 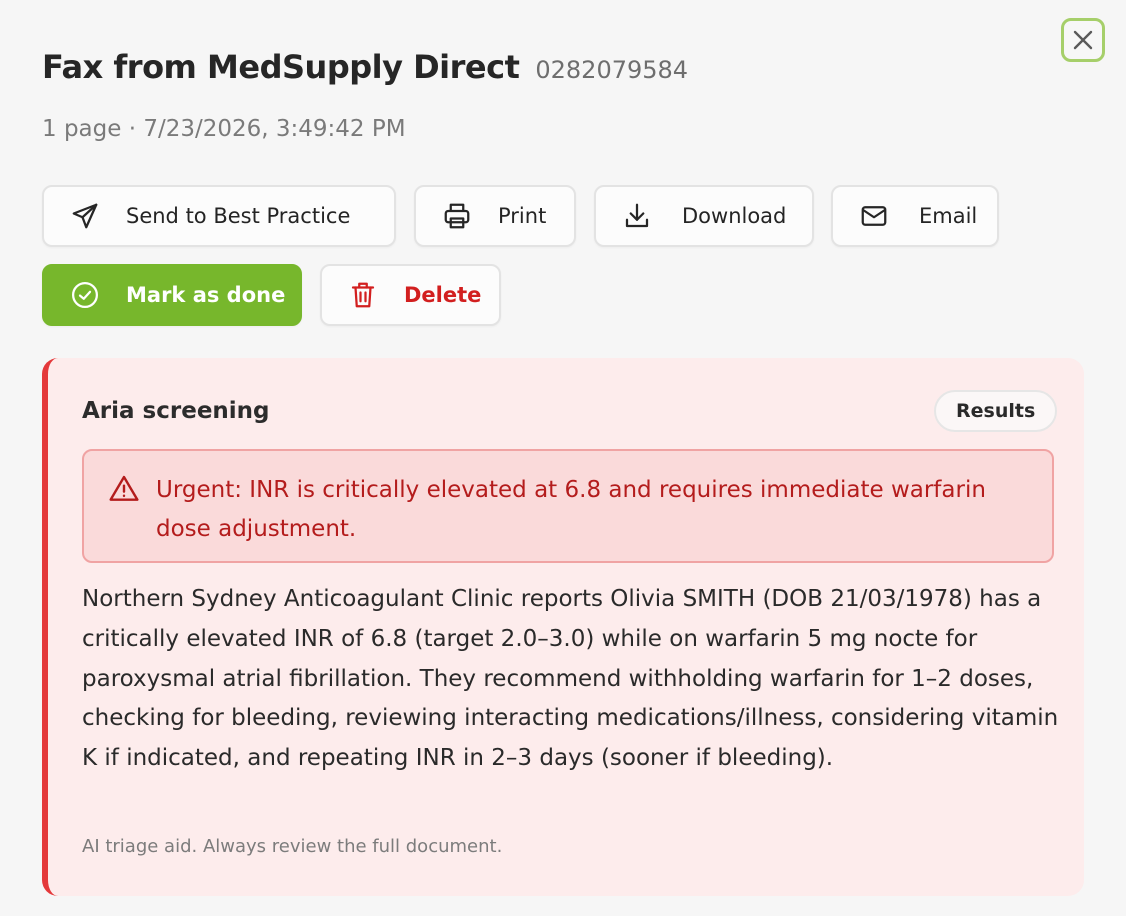 I want to click on fax-header: Fax from MedSupply Direct 0282079584, so click(x=365, y=67).